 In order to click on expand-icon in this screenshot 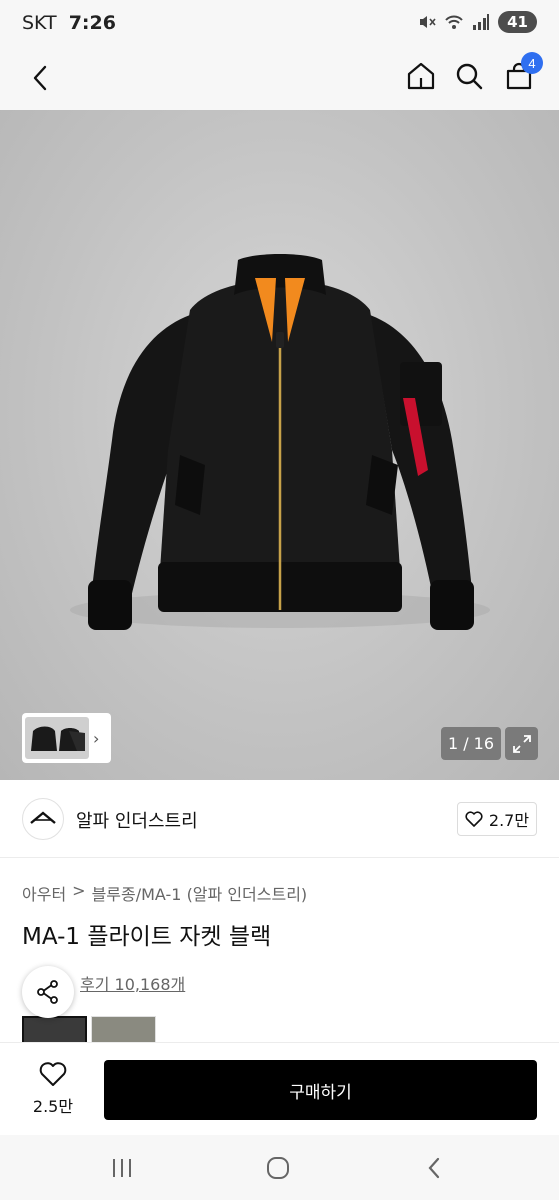, I will do `click(521, 743)`.